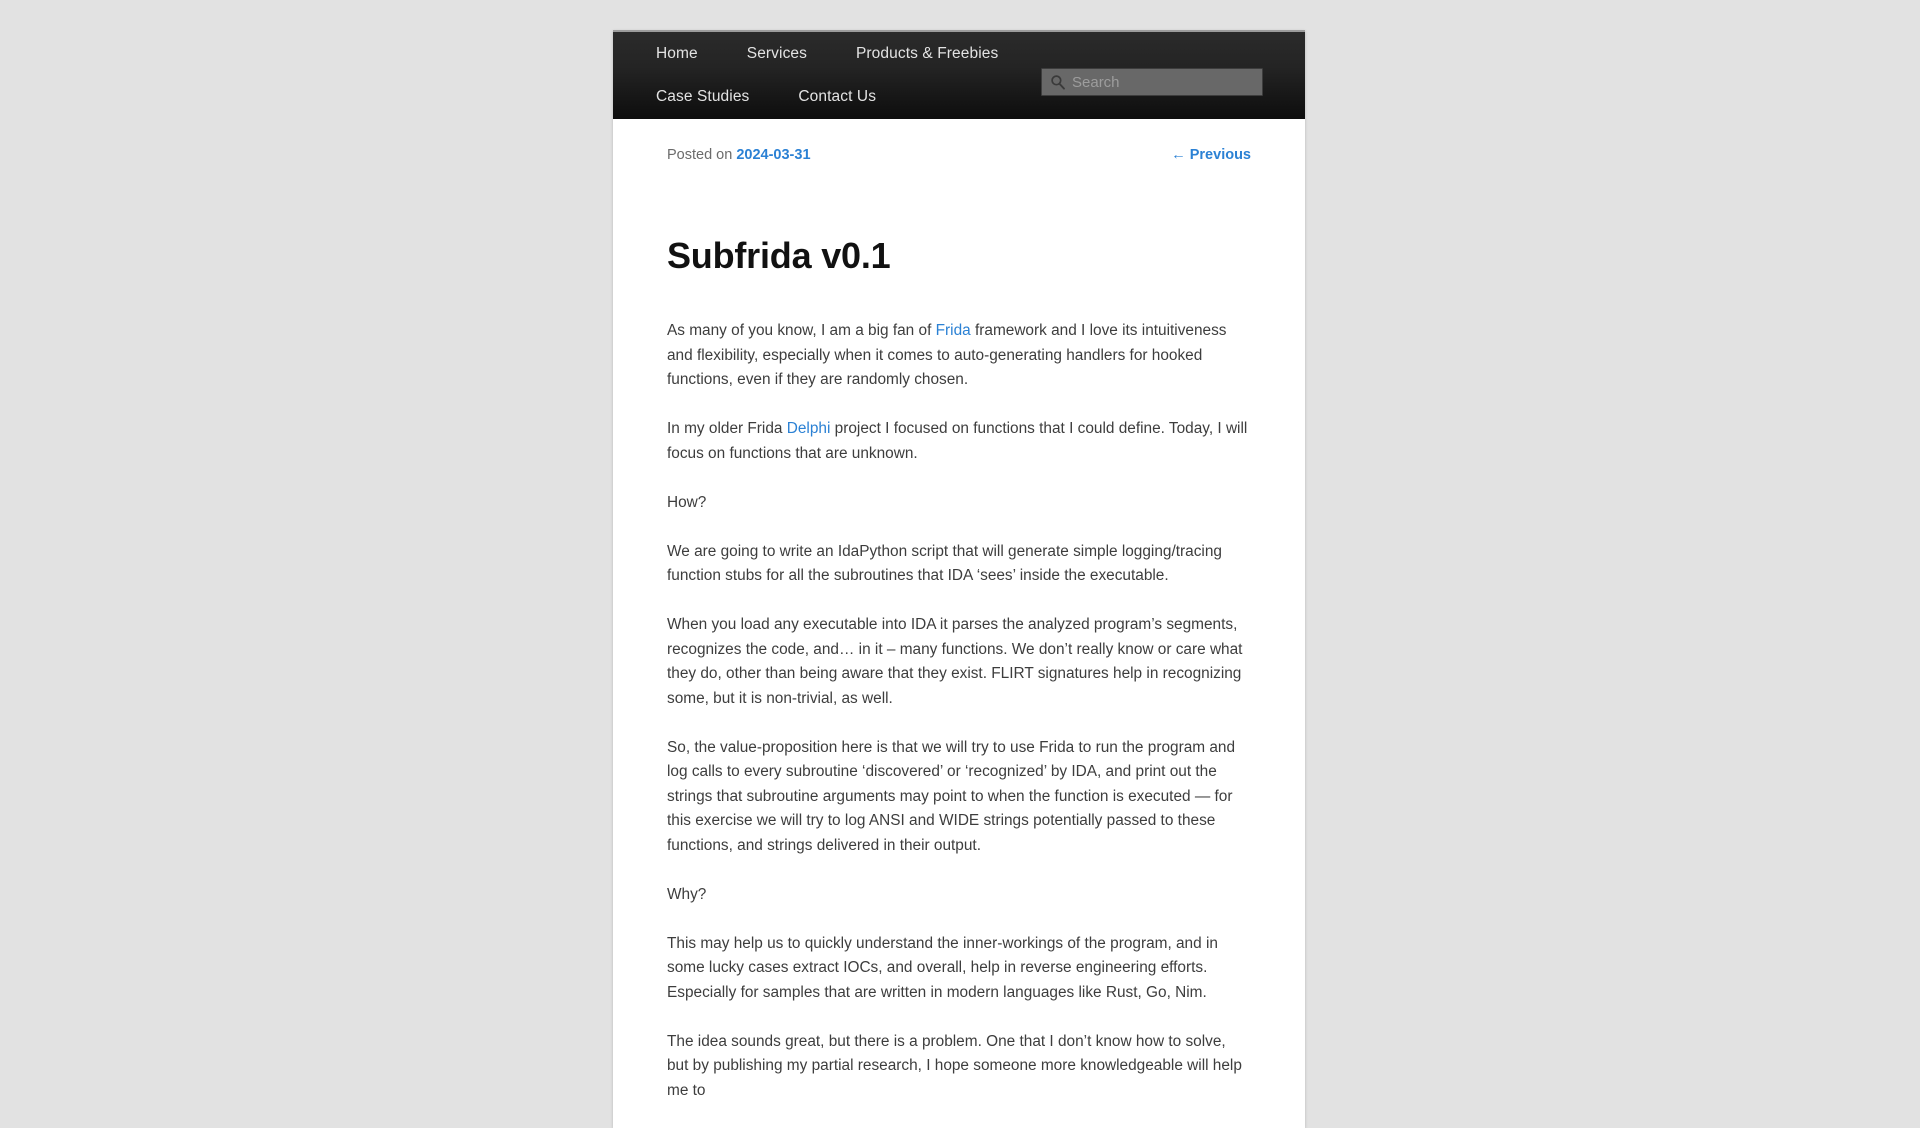 The height and width of the screenshot is (1128, 1920). I want to click on paragraph-text: As many of you know, I am a big fan of, so click(801, 331).